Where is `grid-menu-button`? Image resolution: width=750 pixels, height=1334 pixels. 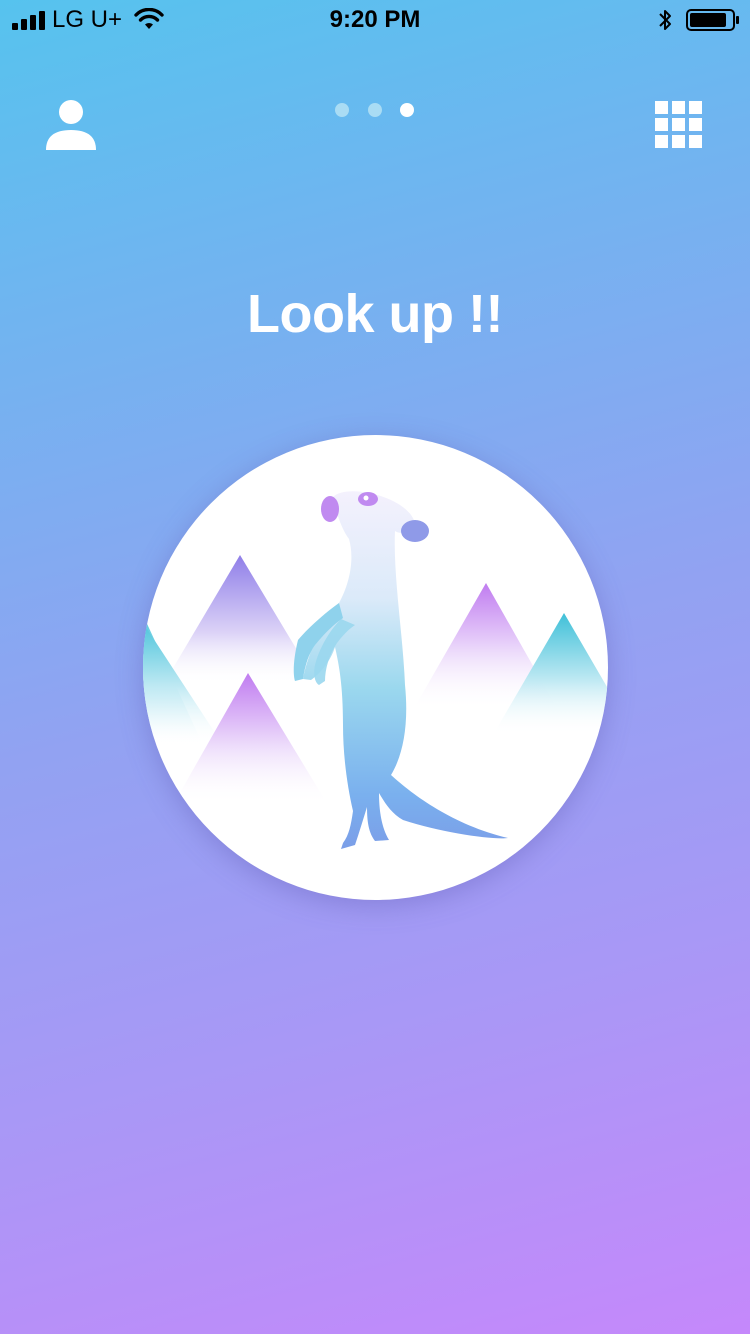 grid-menu-button is located at coordinates (679, 125).